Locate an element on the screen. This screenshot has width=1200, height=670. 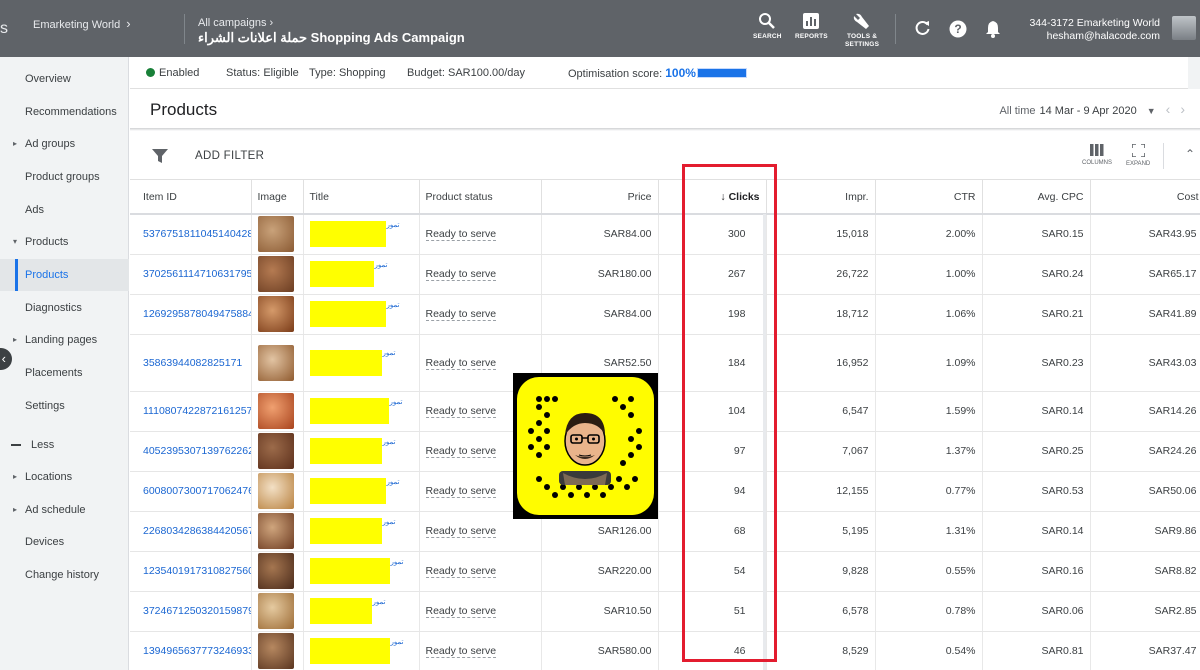
column-header-clicks: ↓ Clicks is located at coordinates (712, 197).